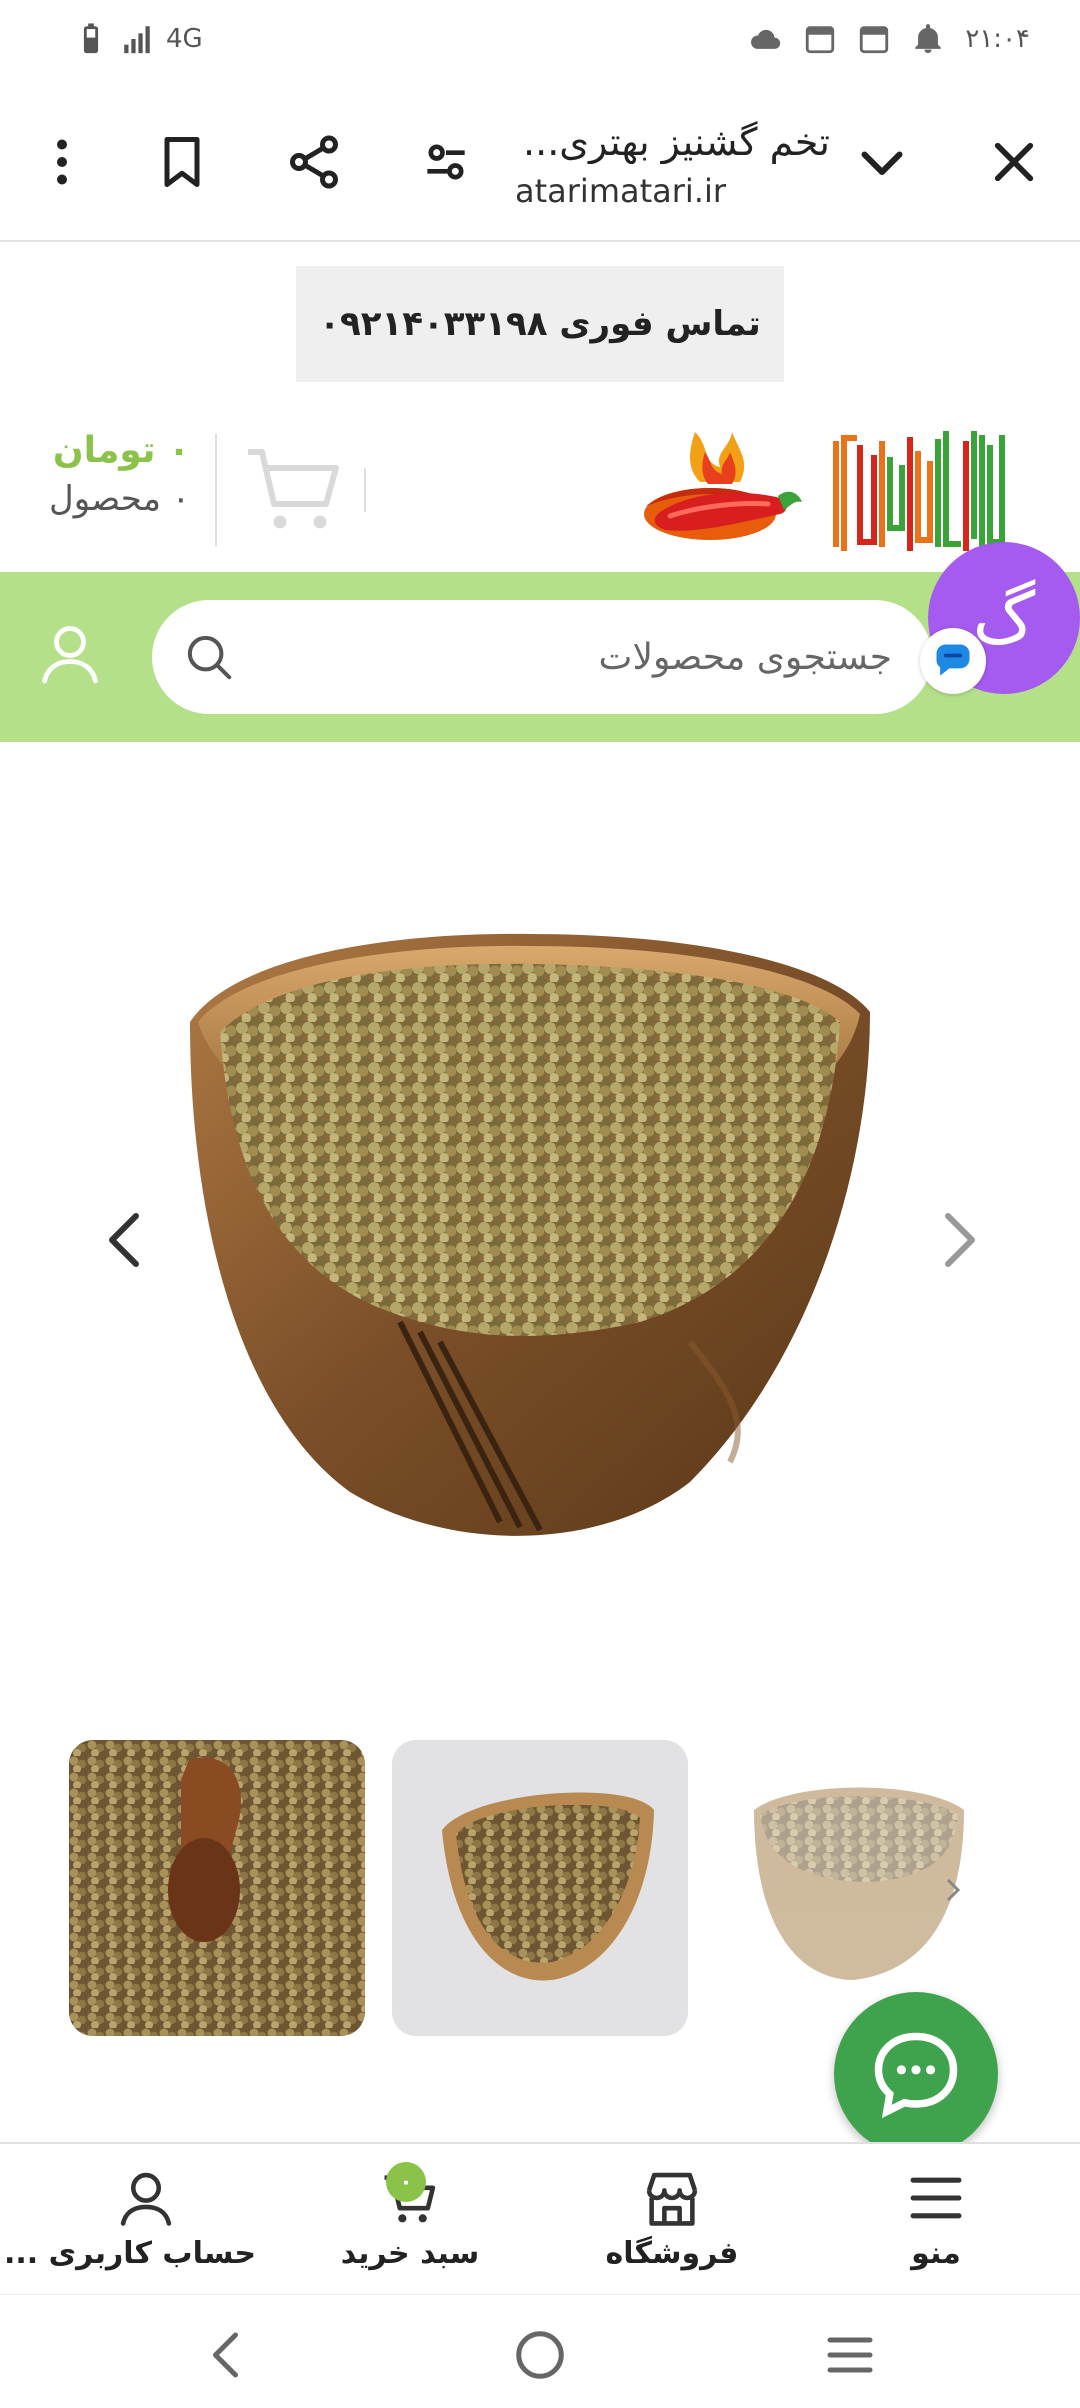 The height and width of the screenshot is (2408, 1080). I want to click on divider, so click(216, 490).